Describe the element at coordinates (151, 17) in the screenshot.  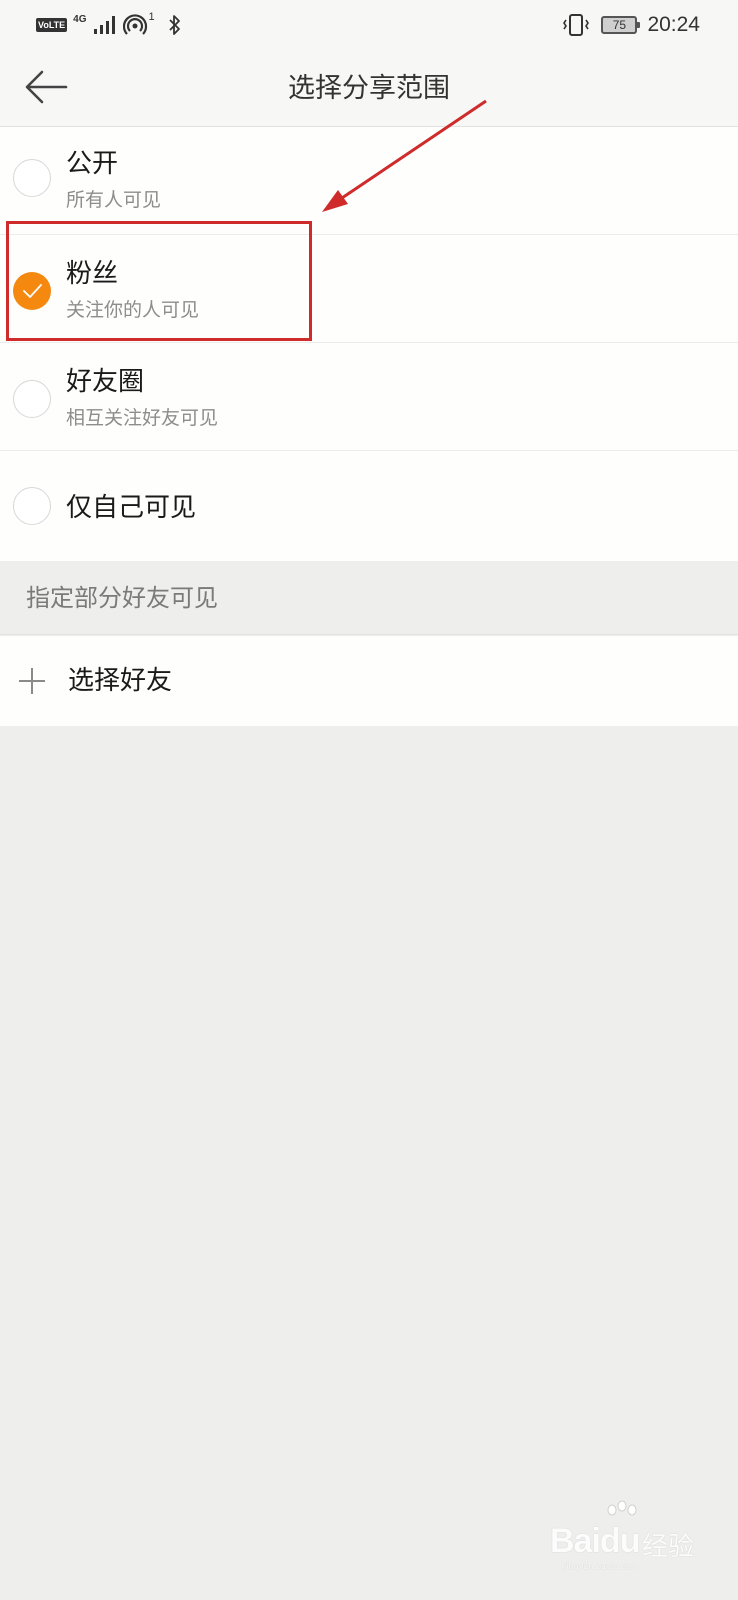
I see `hotspot-count: 1` at that location.